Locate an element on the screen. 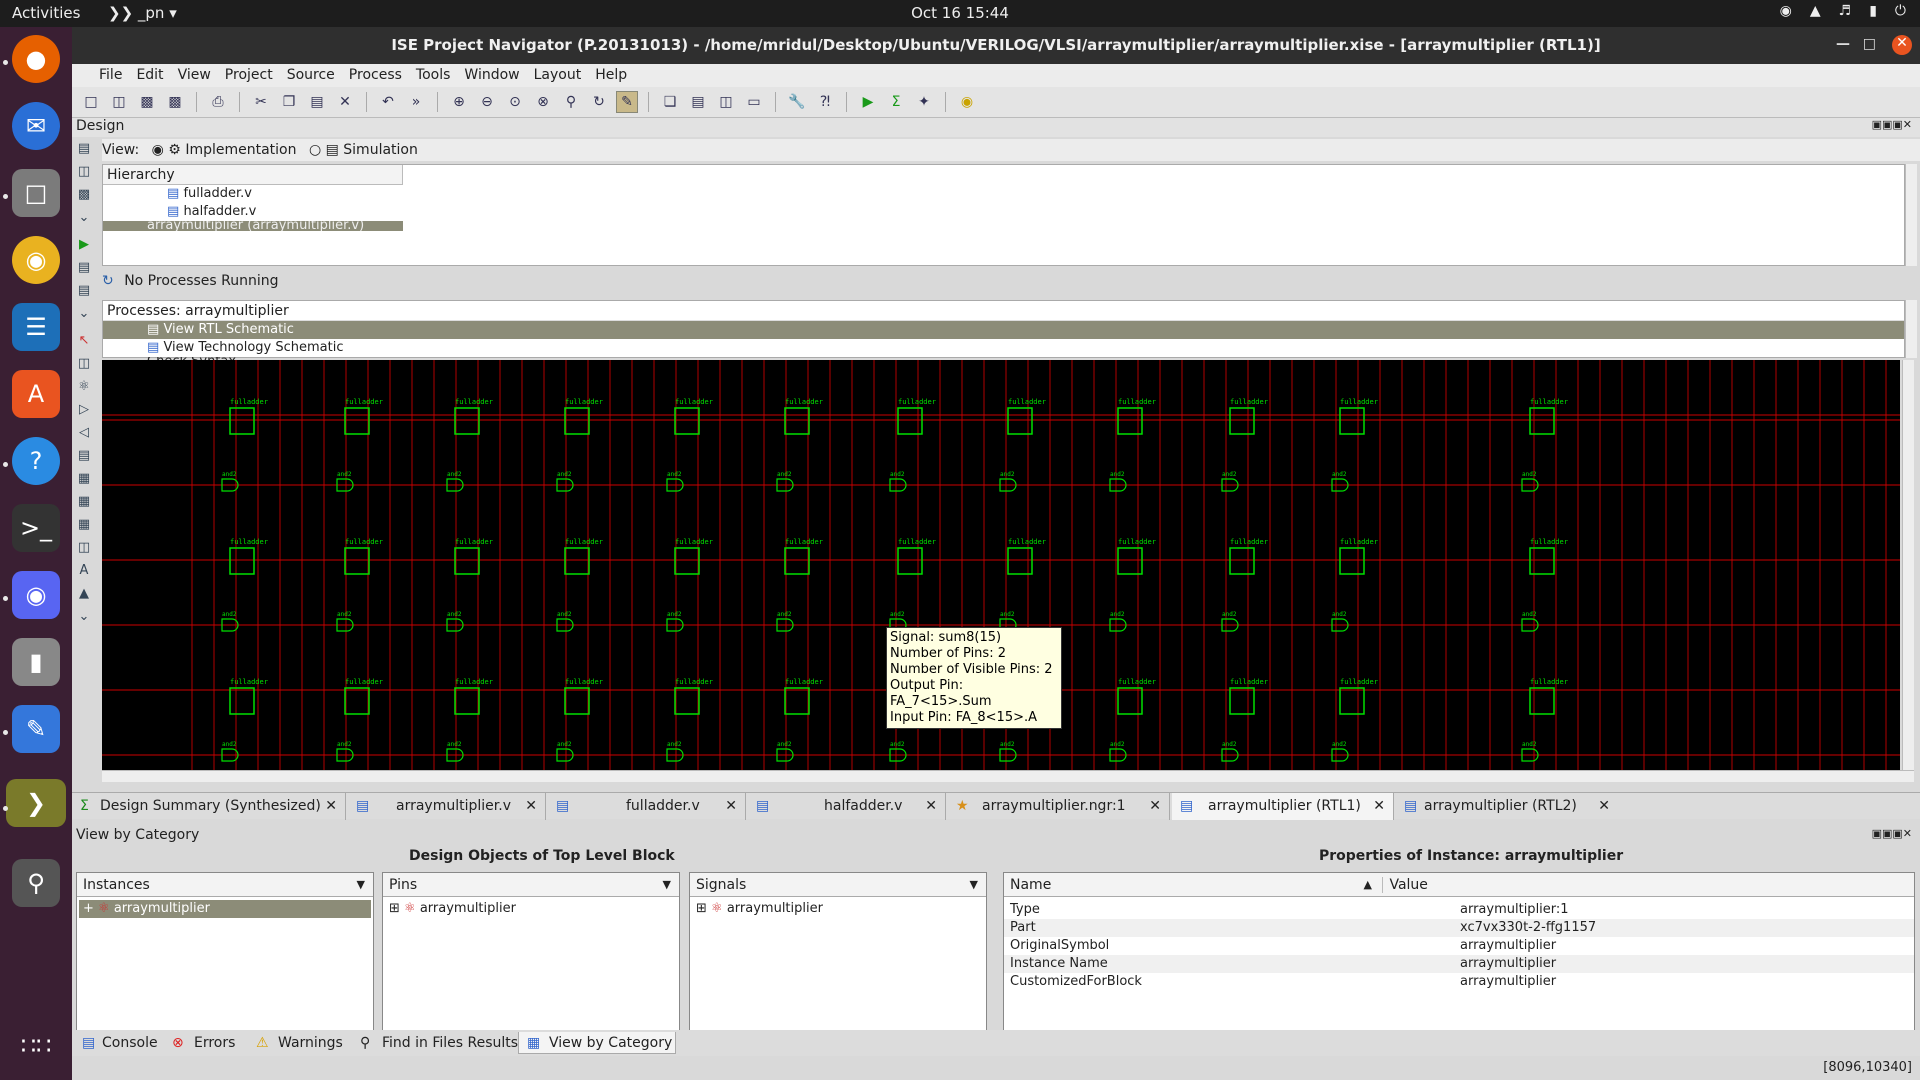  pin-item: ⊞ ⚛ arraymultiplier is located at coordinates (531, 909).